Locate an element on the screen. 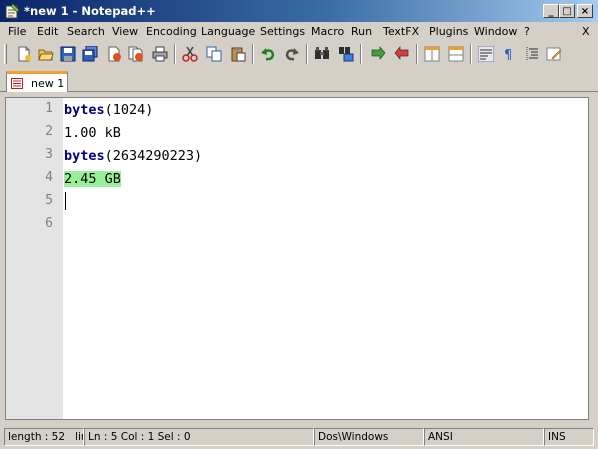 This screenshot has height=449, width=598. zoom-in-icon is located at coordinates (378, 54).